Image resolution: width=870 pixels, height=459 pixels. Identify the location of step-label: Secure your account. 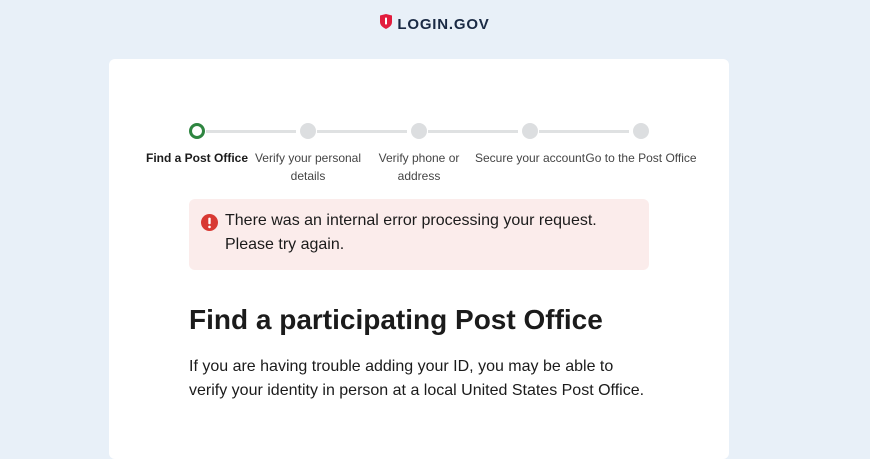
(530, 158).